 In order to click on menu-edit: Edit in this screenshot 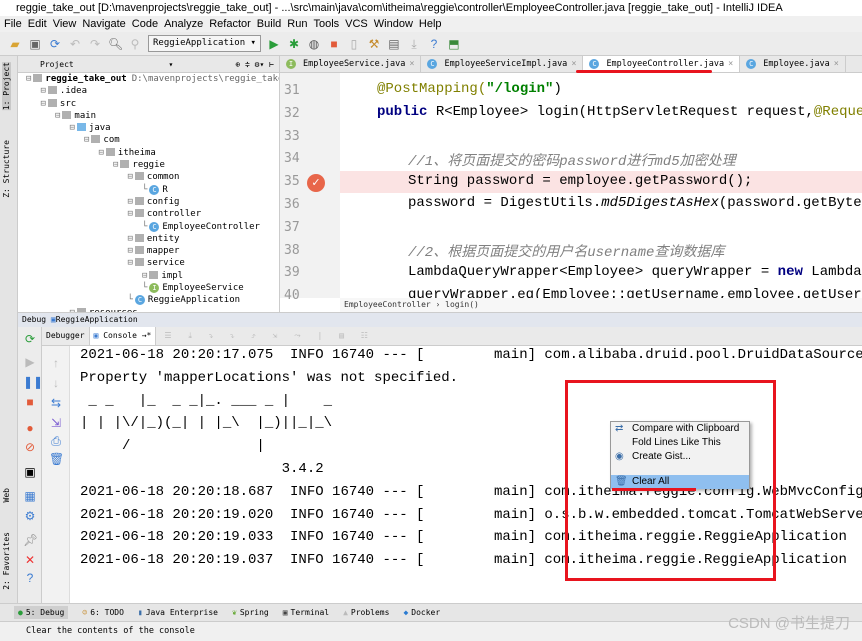, I will do `click(37, 24)`.